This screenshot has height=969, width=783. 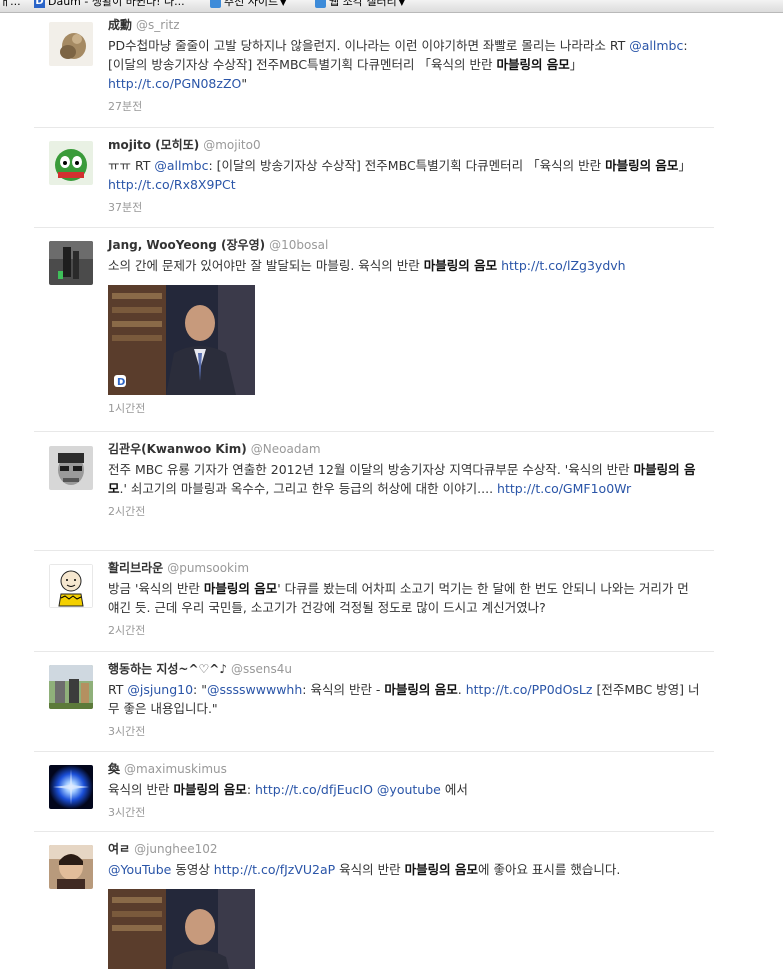 I want to click on url-link: http://t.co/fJzVU2aP, so click(x=274, y=869).